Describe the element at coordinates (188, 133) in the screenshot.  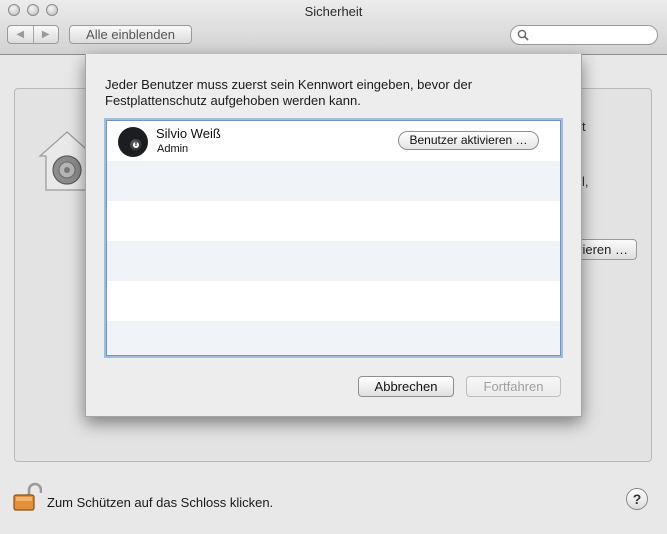
I see `user-name: Silvio Weiß` at that location.